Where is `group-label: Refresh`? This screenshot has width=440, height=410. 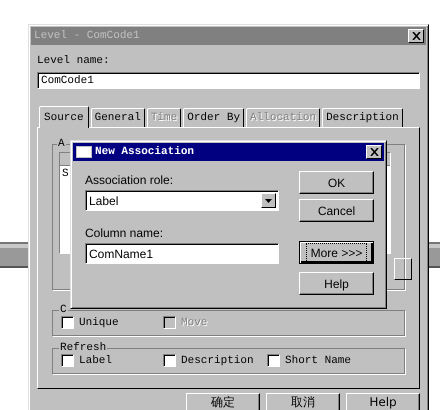
group-label: Refresh is located at coordinates (83, 348).